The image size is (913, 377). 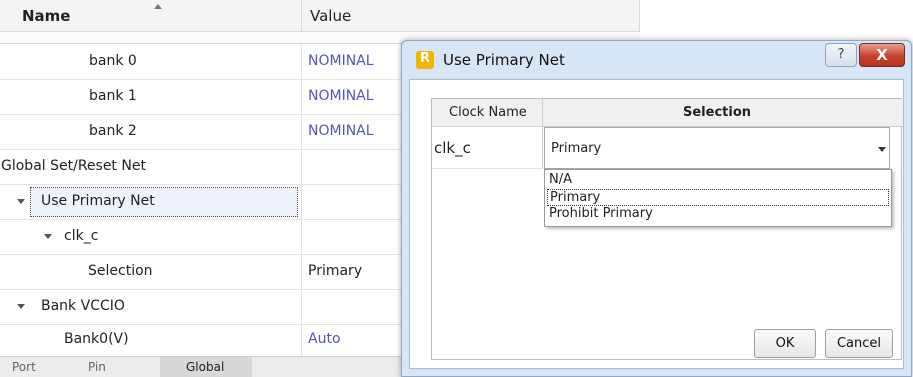 I want to click on row-name: bank 1, so click(x=113, y=96).